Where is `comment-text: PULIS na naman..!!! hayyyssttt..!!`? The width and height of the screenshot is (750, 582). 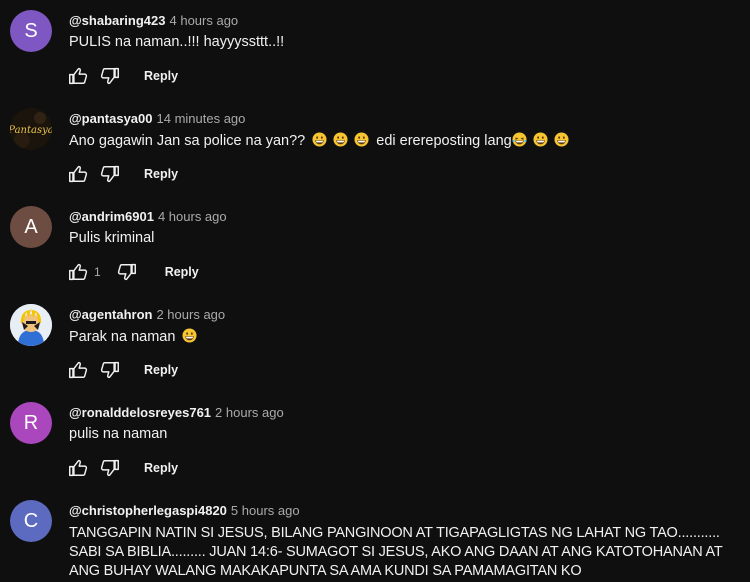 comment-text: PULIS na naman..!!! hayyyssttt..!! is located at coordinates (177, 42).